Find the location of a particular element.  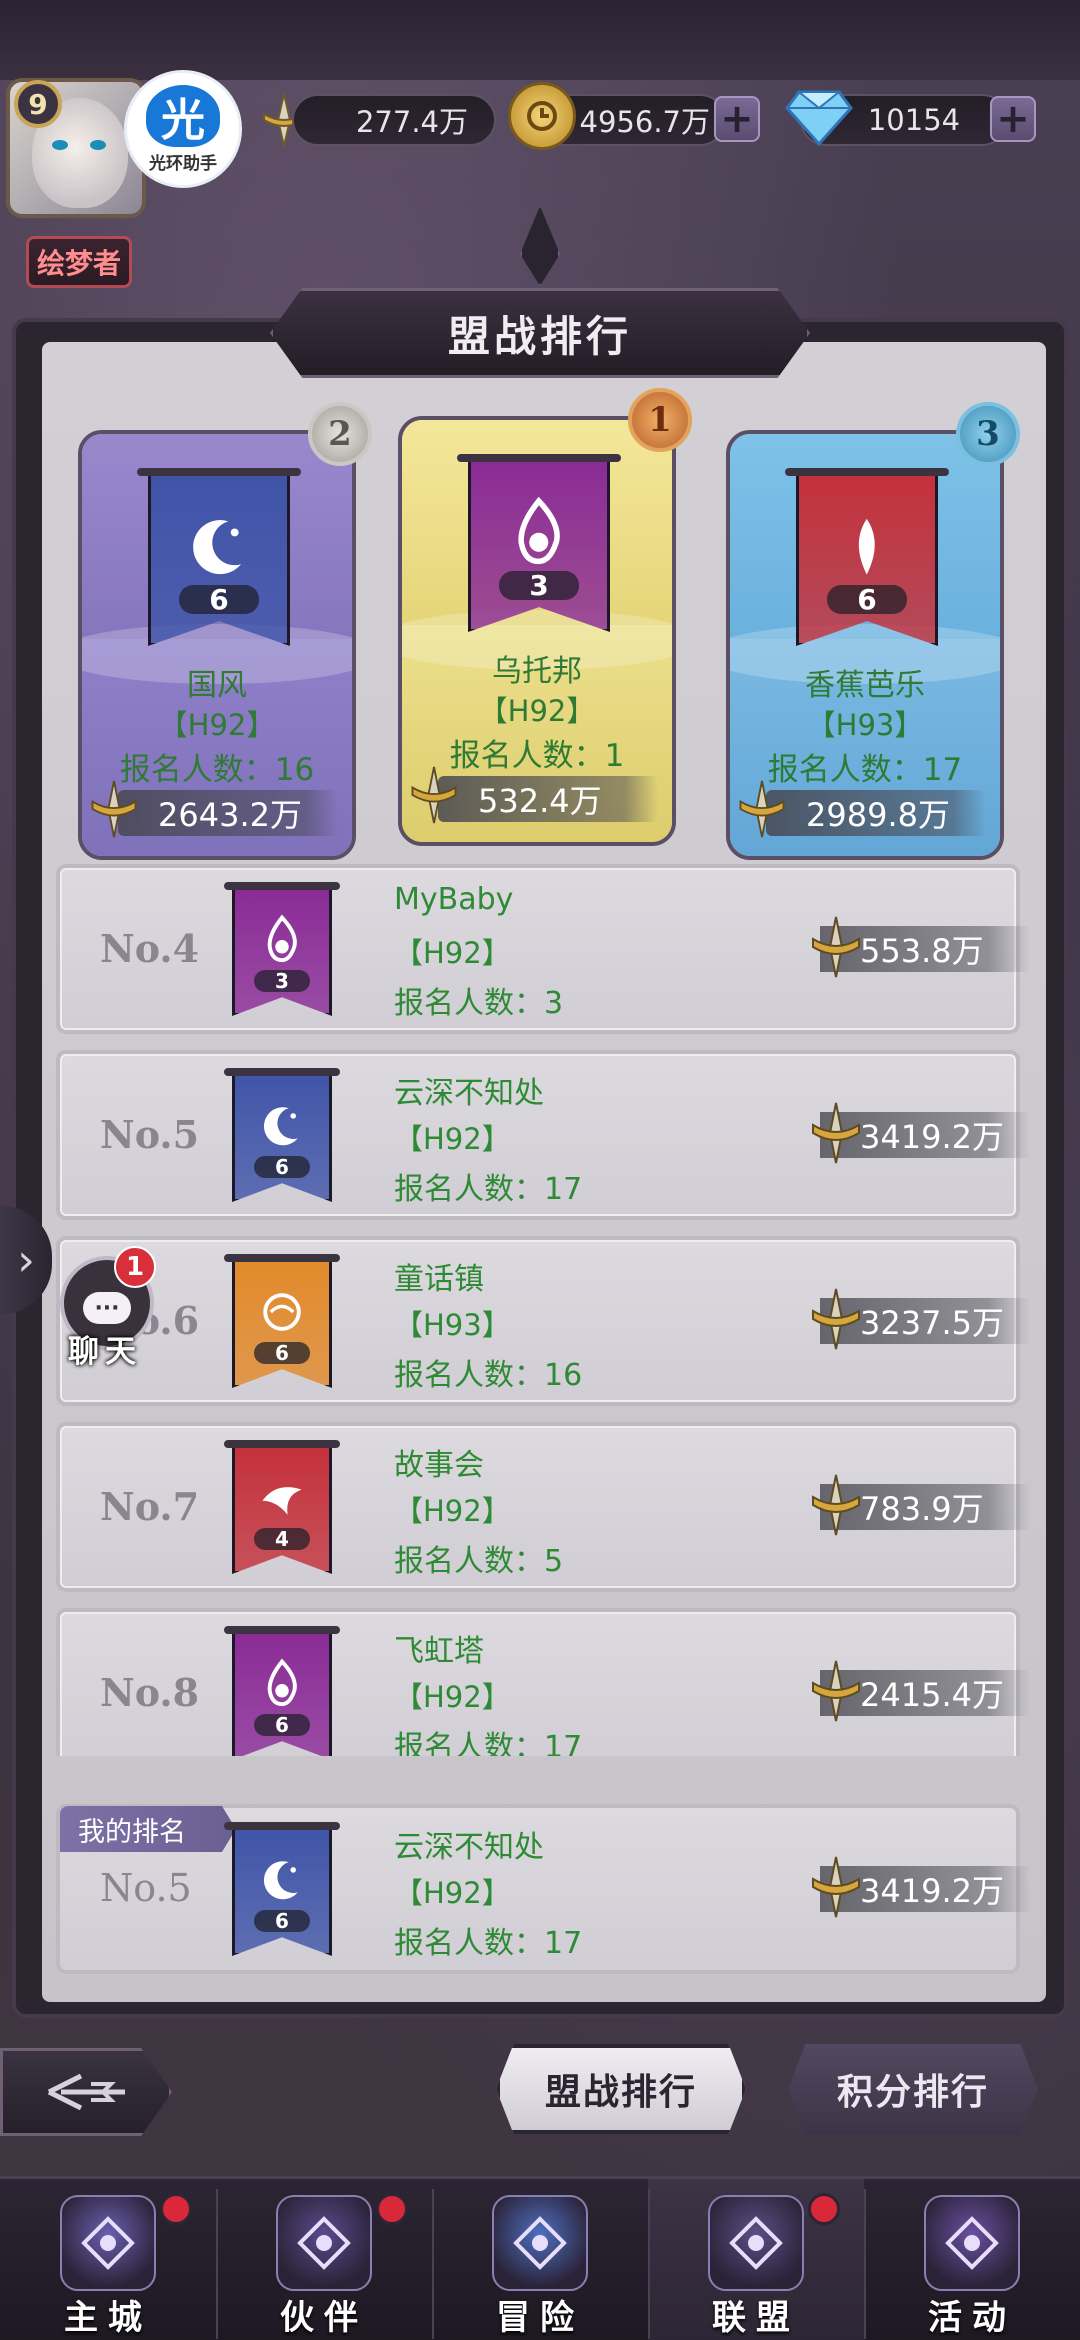

ranking-row: No.8 6 飞虹塔 【H92】 报名人数：17 2415.4万 is located at coordinates (543, 1682).